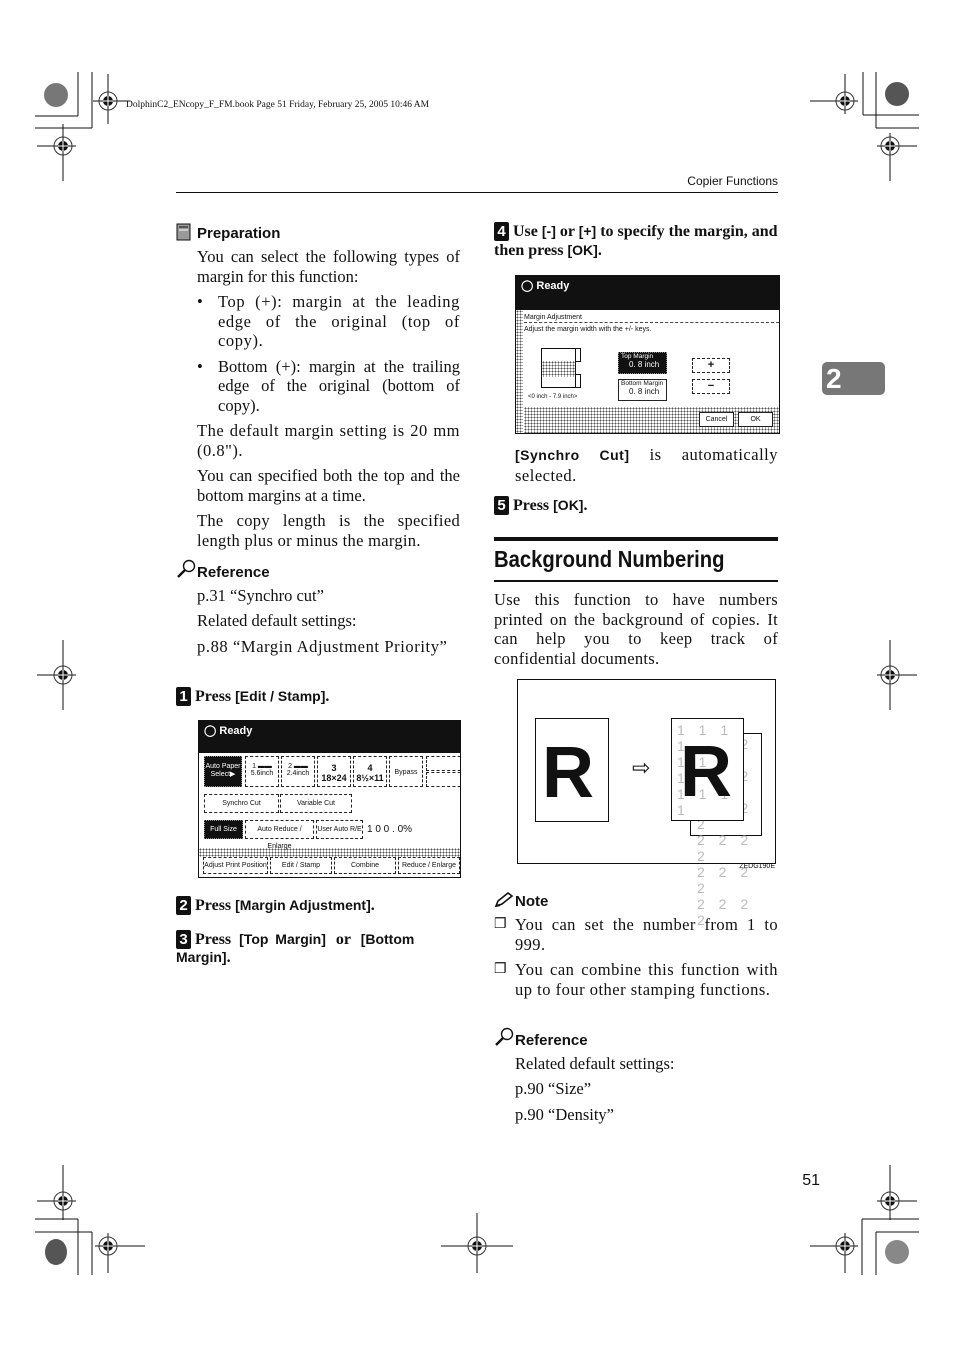  What do you see at coordinates (301, 865) in the screenshot?
I see `tab-edit-stamp: Edit / Stamp` at bounding box center [301, 865].